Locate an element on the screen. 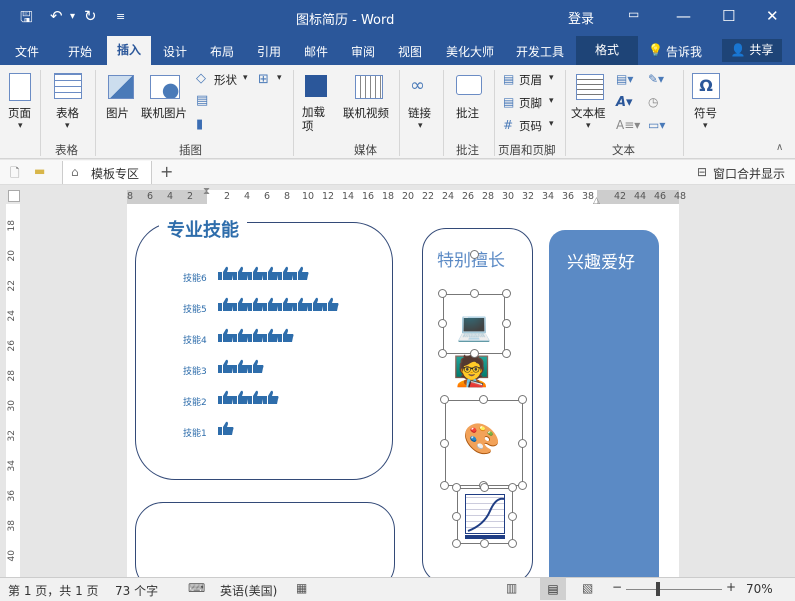 Image resolution: width=795 pixels, height=601 pixels. undo-dropdown-icon: ▾ is located at coordinates (72, 16).